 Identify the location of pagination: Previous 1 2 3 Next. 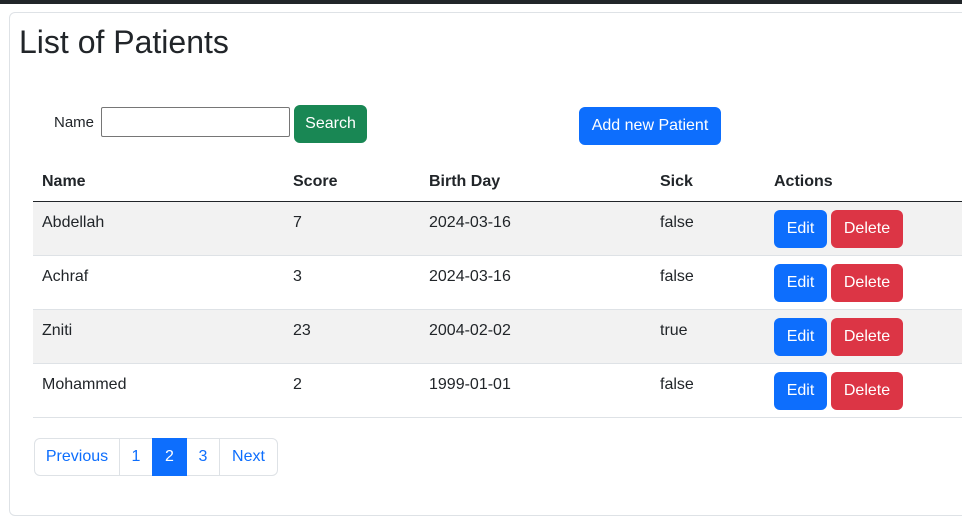
(156, 457).